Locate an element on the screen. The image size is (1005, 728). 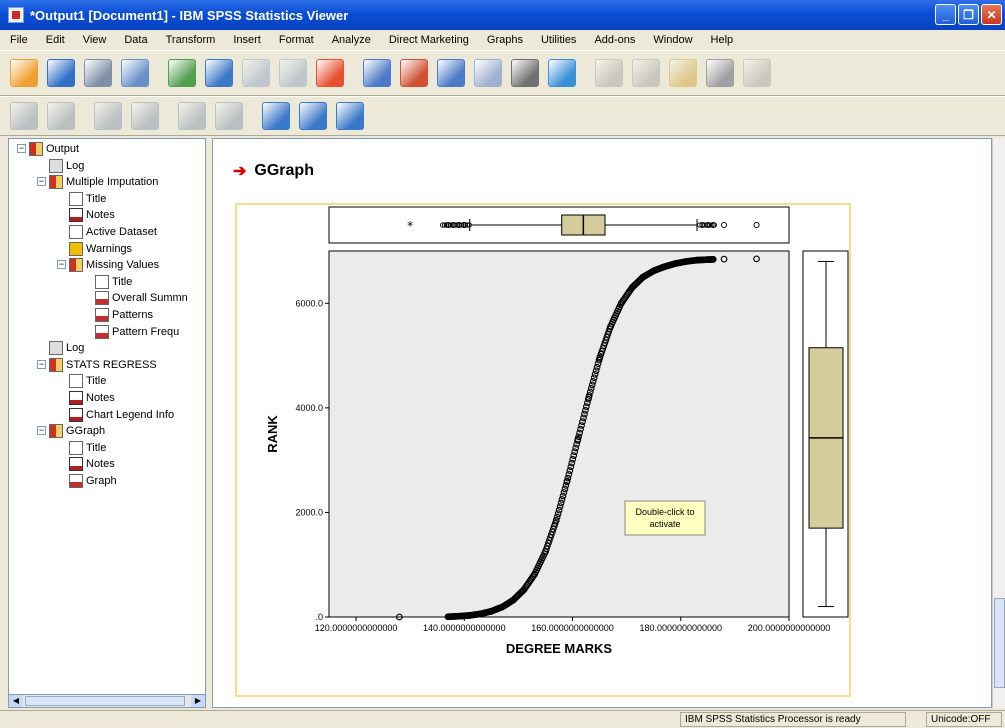
outline-label: Title is located at coordinates (96, 198).